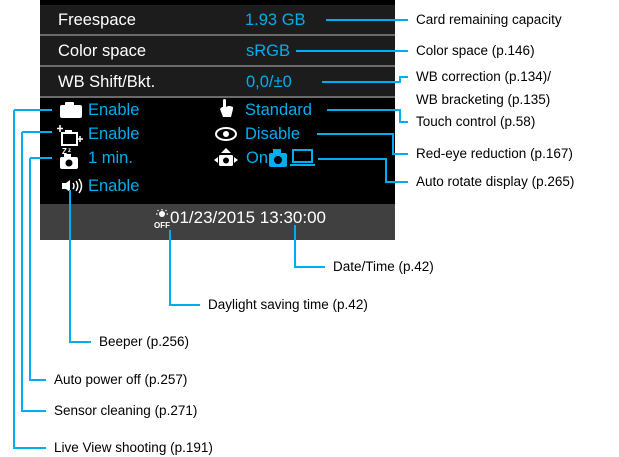 The width and height of the screenshot is (619, 457). Describe the element at coordinates (383, 266) in the screenshot. I see `callout-date-time: Date/Time (p.42)` at that location.